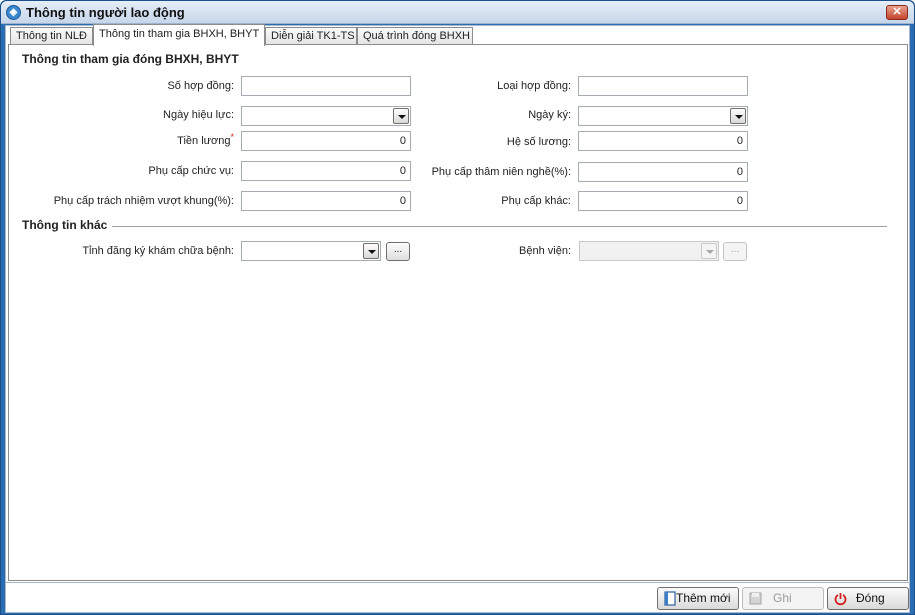  What do you see at coordinates (549, 115) in the screenshot?
I see `sign-date-label: Ngày ký:` at bounding box center [549, 115].